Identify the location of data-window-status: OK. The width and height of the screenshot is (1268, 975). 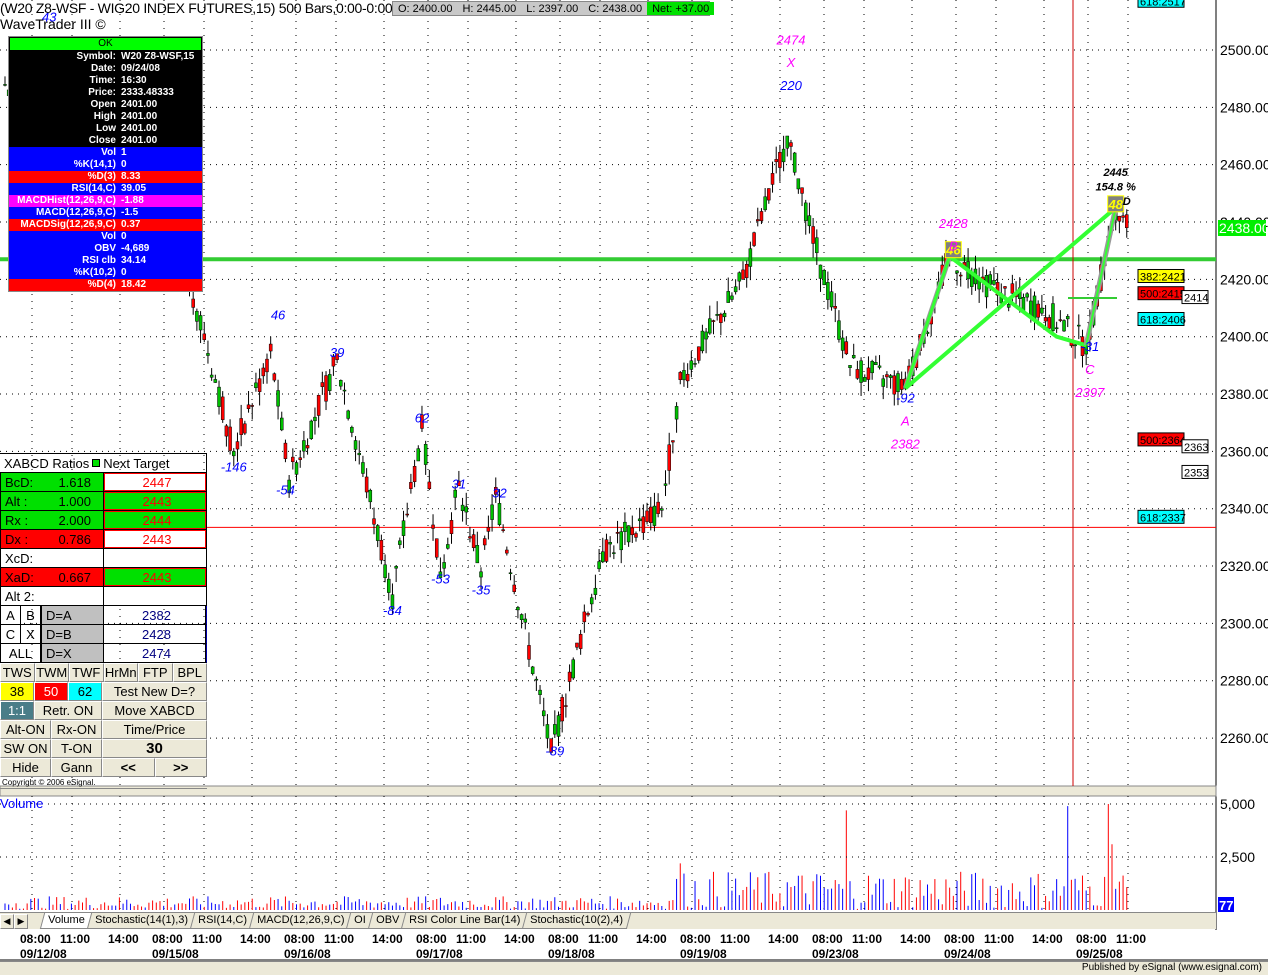
(105, 44).